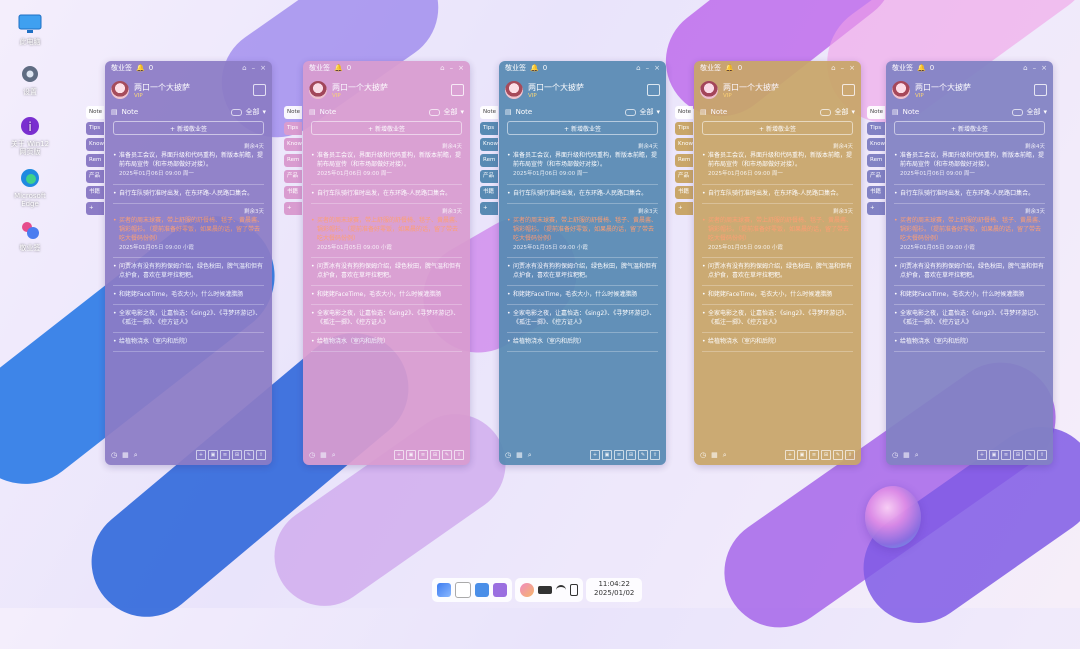 This screenshot has height=649, width=1080. Describe the element at coordinates (893, 517) in the screenshot. I see `floating-assistant-bubble` at that location.